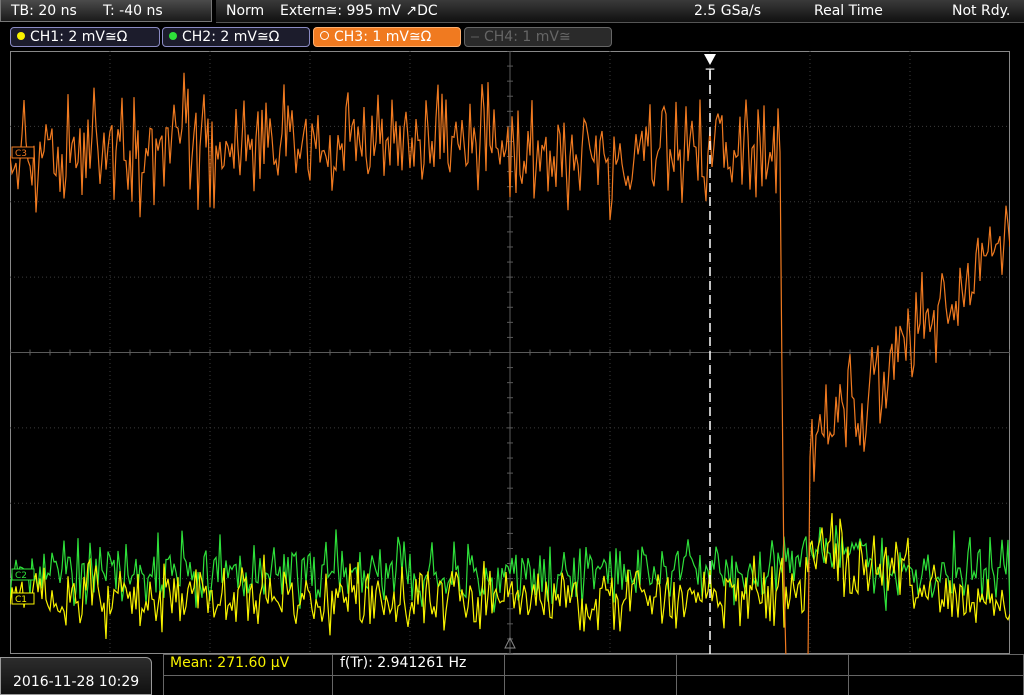 The width and height of the screenshot is (1024, 695). I want to click on channel-3-offset-marker: C3, so click(23, 152).